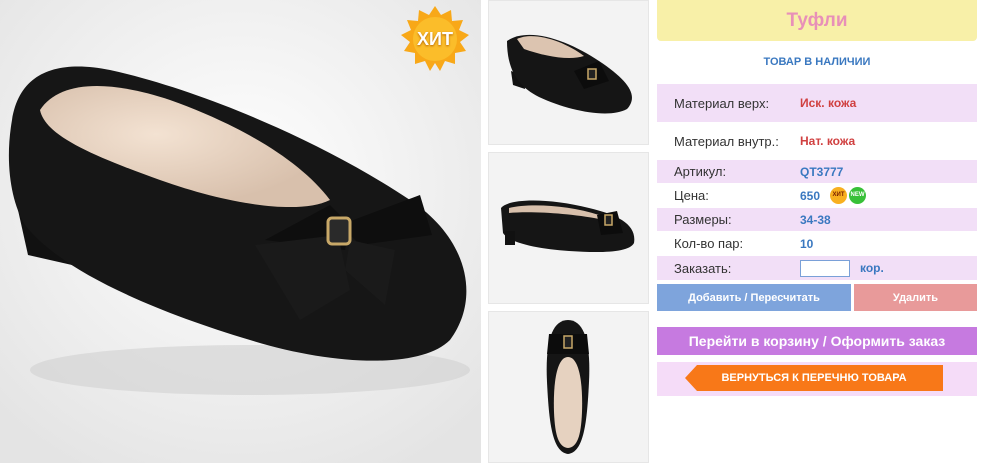  What do you see at coordinates (810, 195) in the screenshot?
I see `price-value: 650` at bounding box center [810, 195].